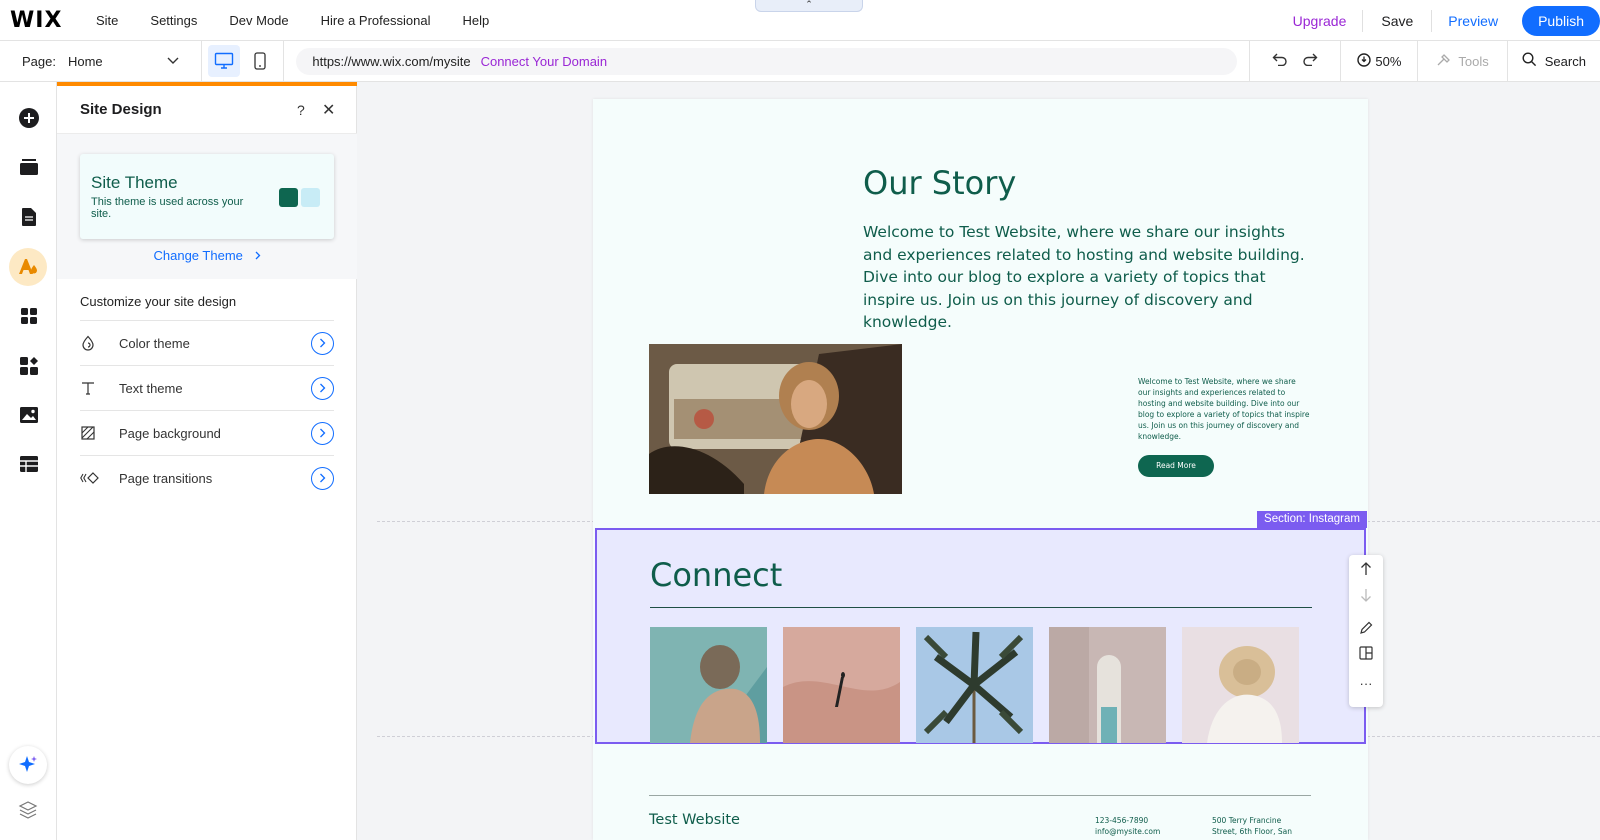 This screenshot has width=1600, height=840. I want to click on menu-site: Site, so click(107, 20).